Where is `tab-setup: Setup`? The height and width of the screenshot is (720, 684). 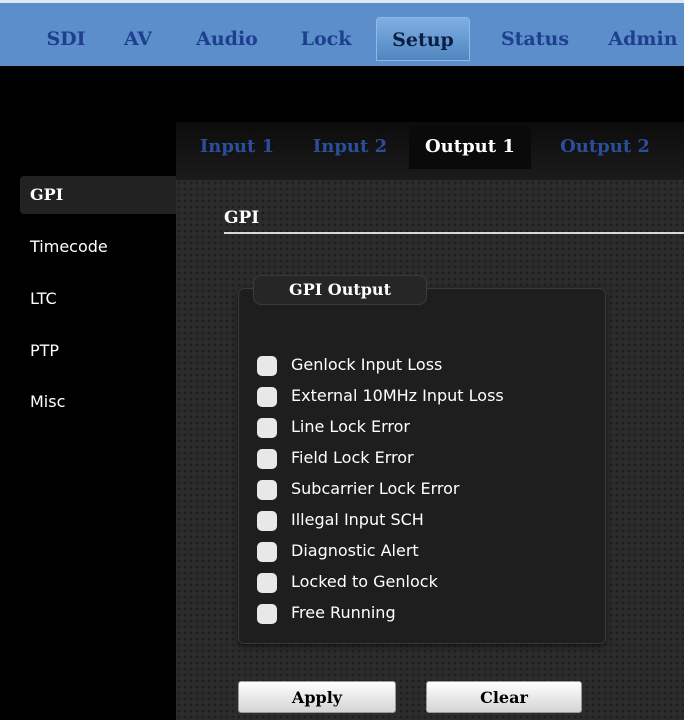 tab-setup: Setup is located at coordinates (423, 39).